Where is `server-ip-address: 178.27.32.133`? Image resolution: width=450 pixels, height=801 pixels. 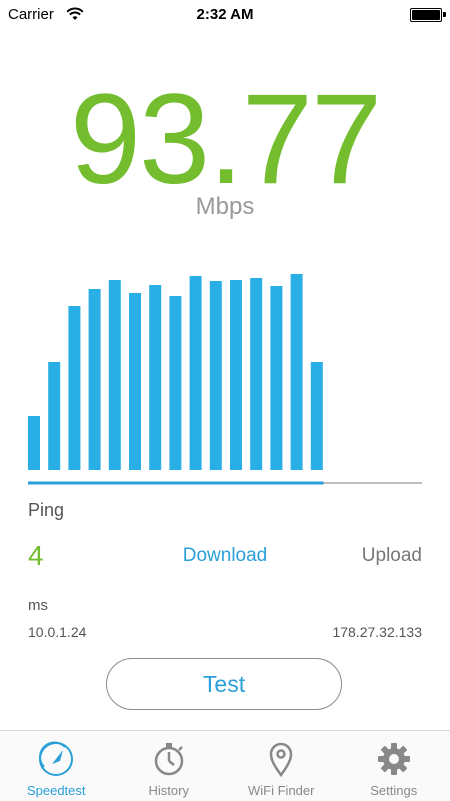 server-ip-address: 178.27.32.133 is located at coordinates (377, 632).